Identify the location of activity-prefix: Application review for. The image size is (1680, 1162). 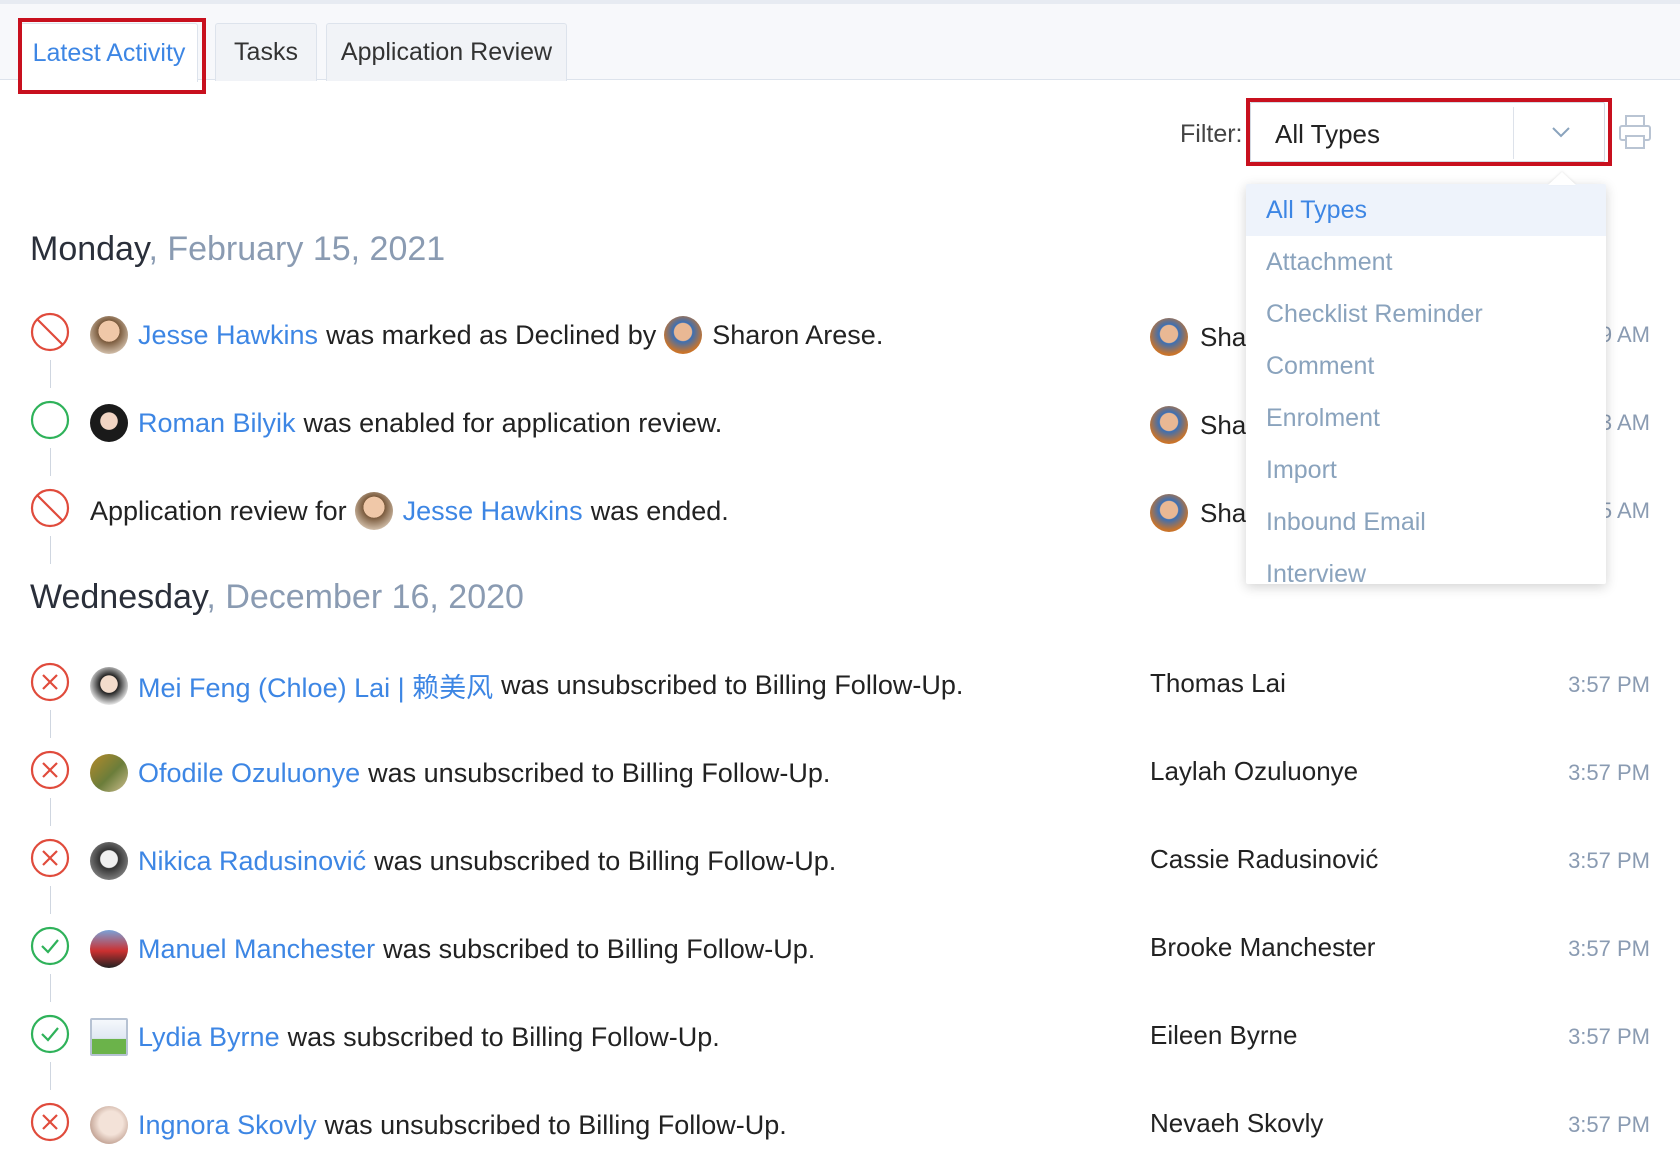
(218, 510).